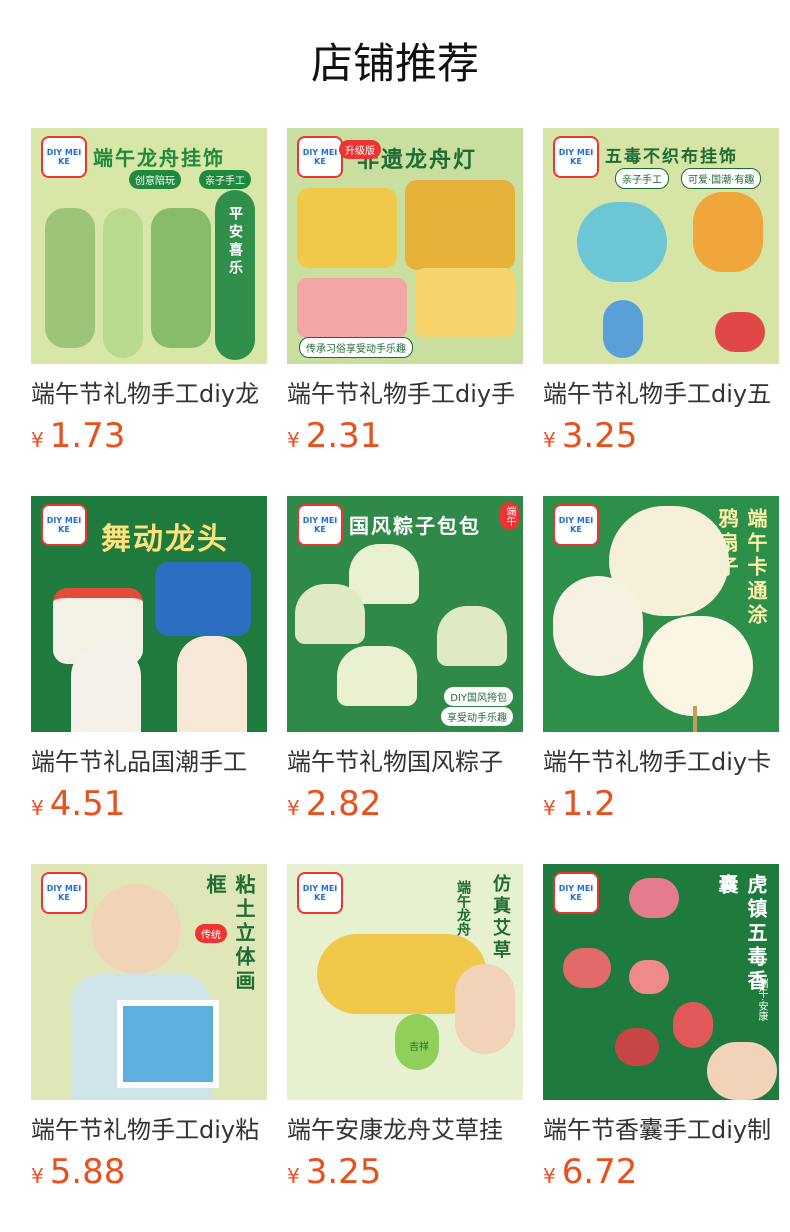 The image size is (790, 1232). Describe the element at coordinates (149, 614) in the screenshot. I see `product-image: DIY MEI KE 舞动龙头` at that location.